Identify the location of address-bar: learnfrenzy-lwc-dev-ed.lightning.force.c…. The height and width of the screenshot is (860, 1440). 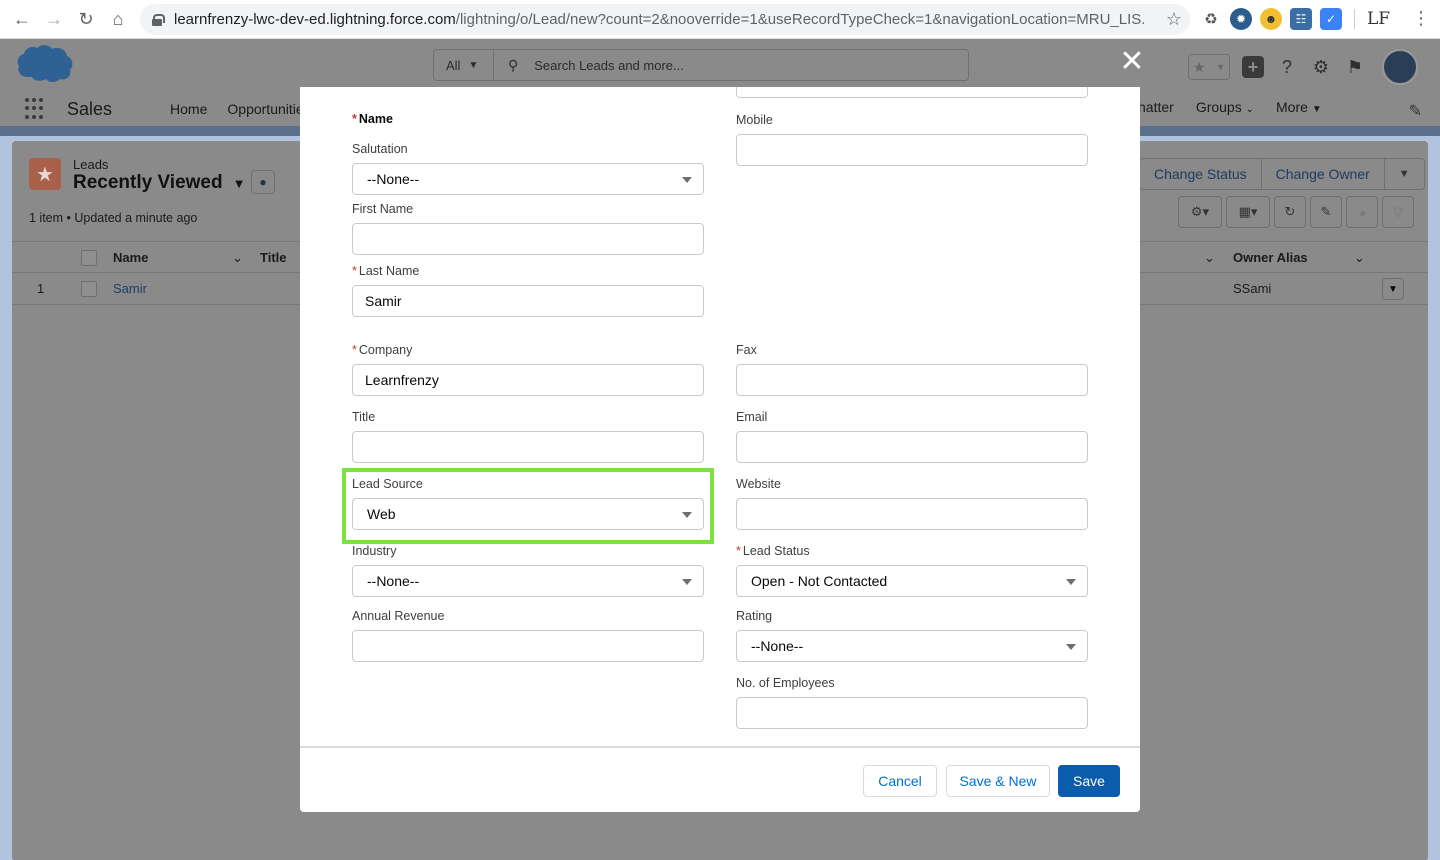
(665, 19).